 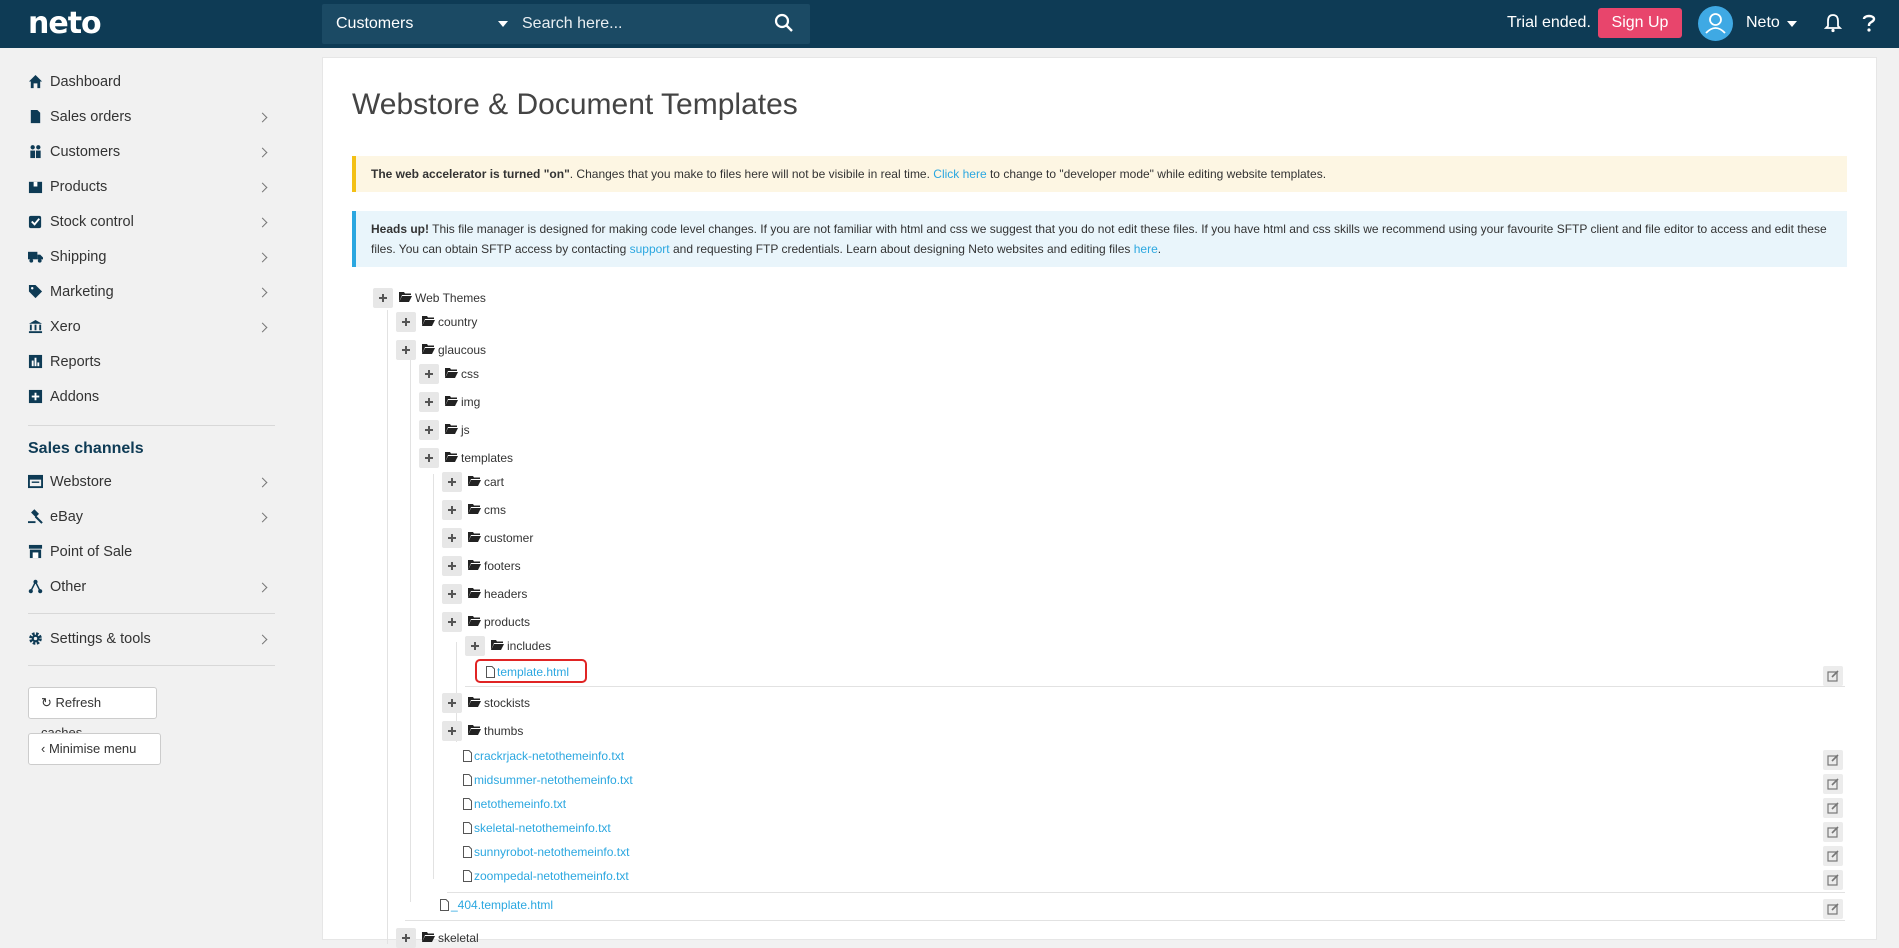 What do you see at coordinates (150, 223) in the screenshot?
I see `sidebar-item-stock-control: Stock control` at bounding box center [150, 223].